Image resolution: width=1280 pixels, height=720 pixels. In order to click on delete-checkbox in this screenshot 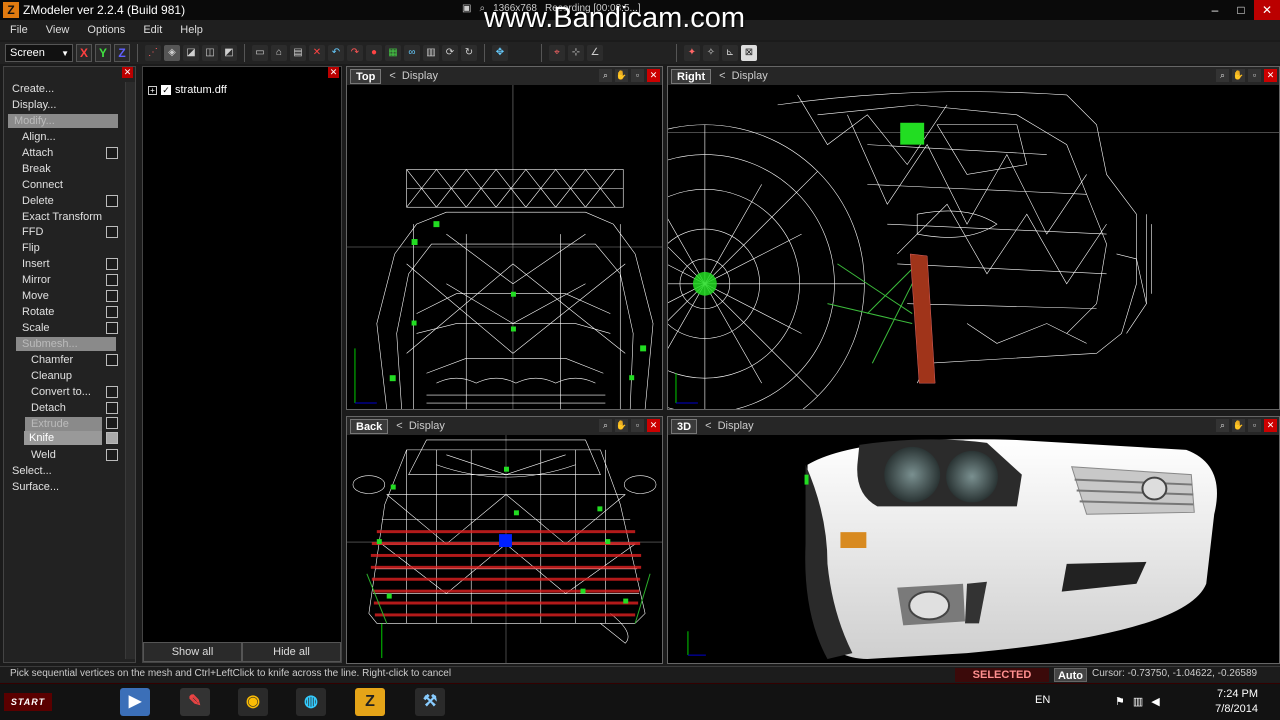, I will do `click(112, 201)`.